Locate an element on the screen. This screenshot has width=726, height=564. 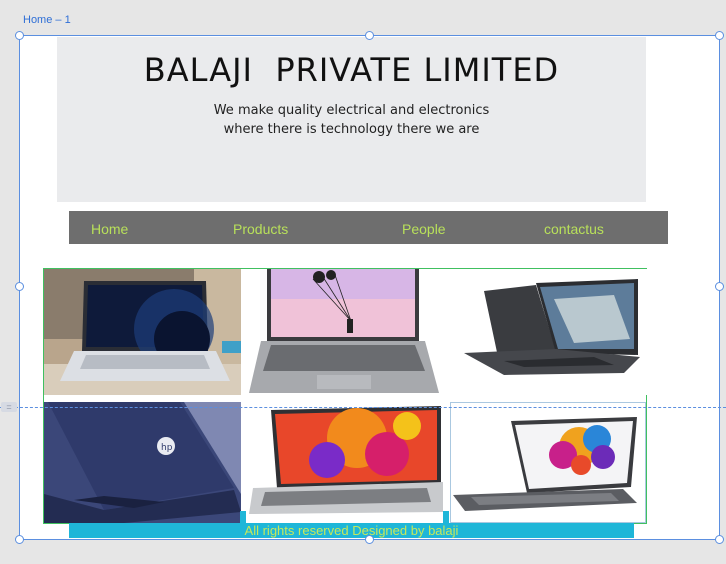
laptop-grey-pink-screen-icon is located at coordinates (342, 332).